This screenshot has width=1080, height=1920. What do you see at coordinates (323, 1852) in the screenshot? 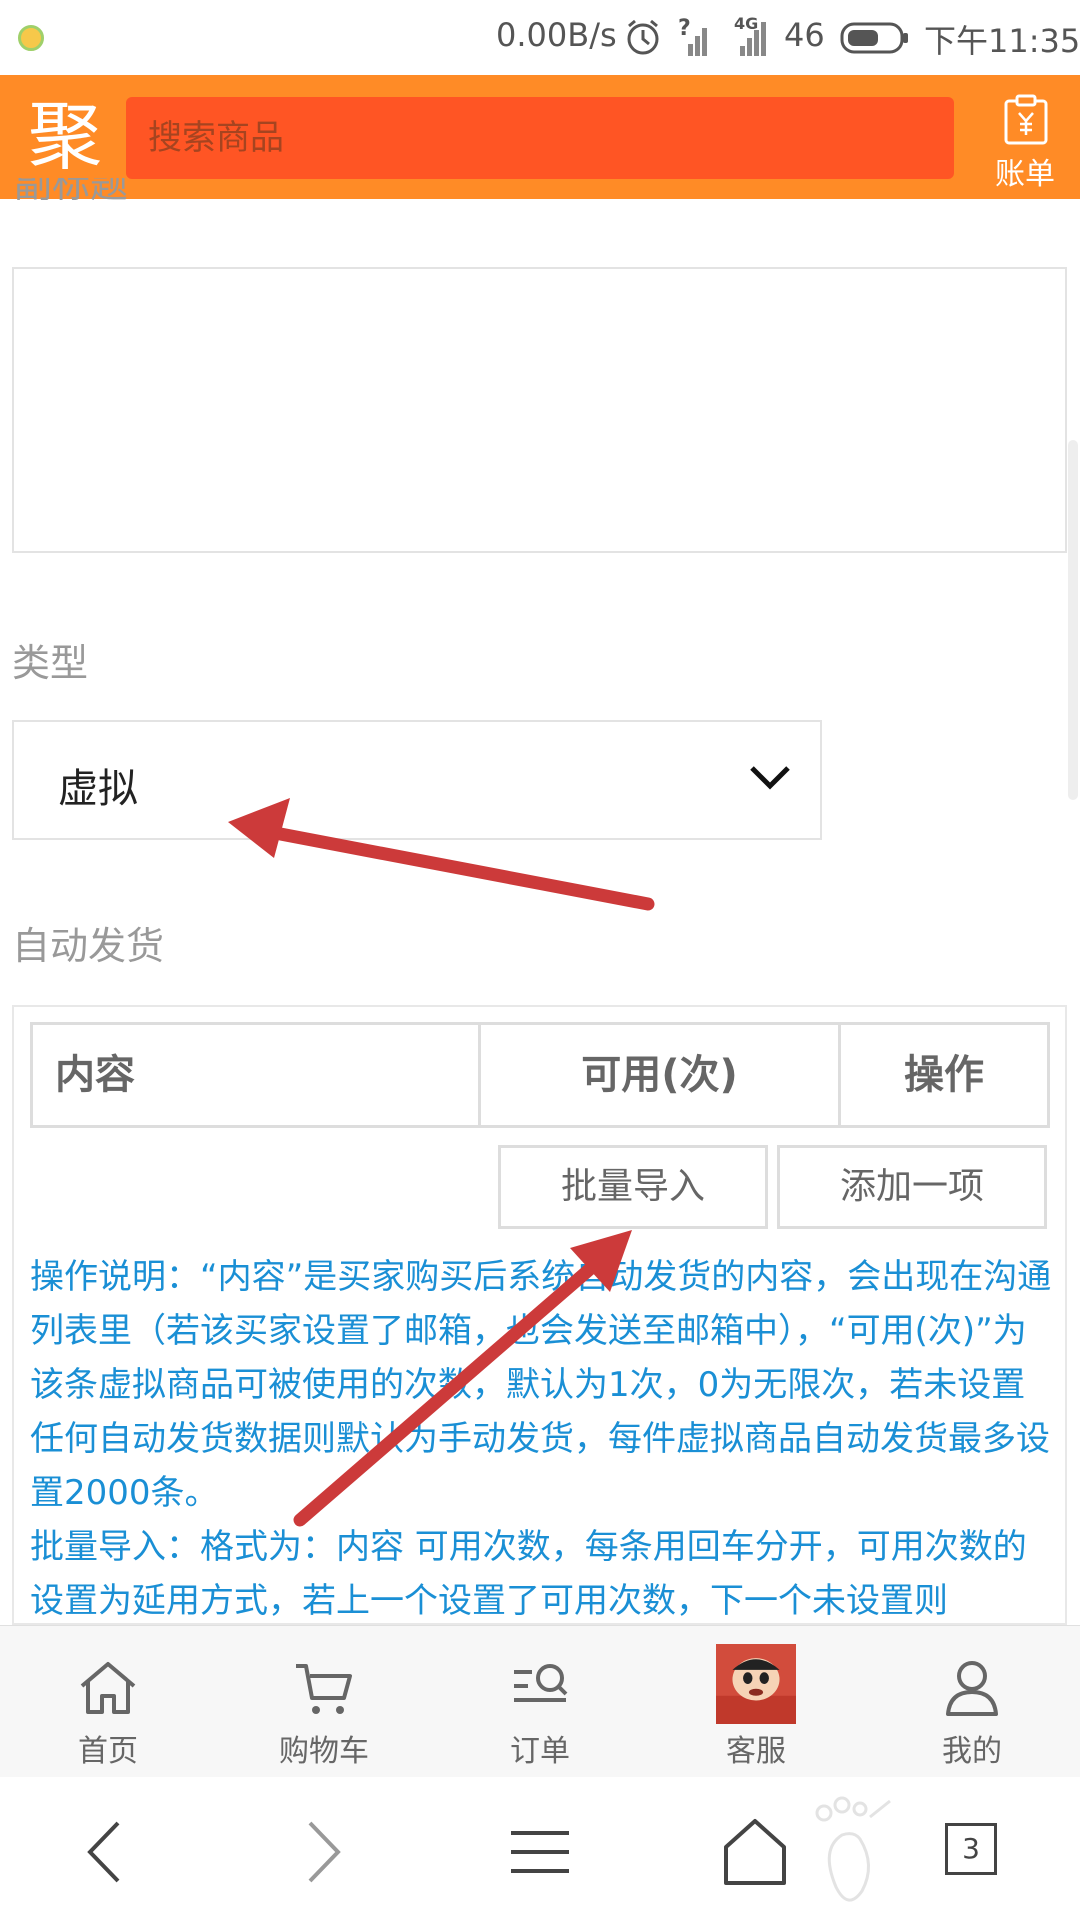
I see `forward-icon` at bounding box center [323, 1852].